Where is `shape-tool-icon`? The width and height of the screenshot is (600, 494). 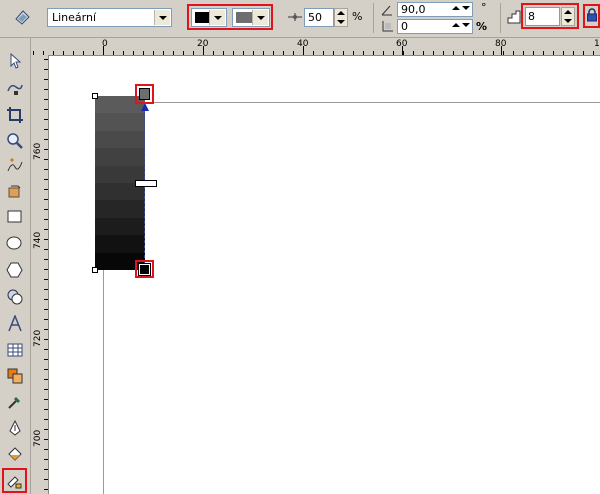
shape-tool-icon is located at coordinates (15, 89).